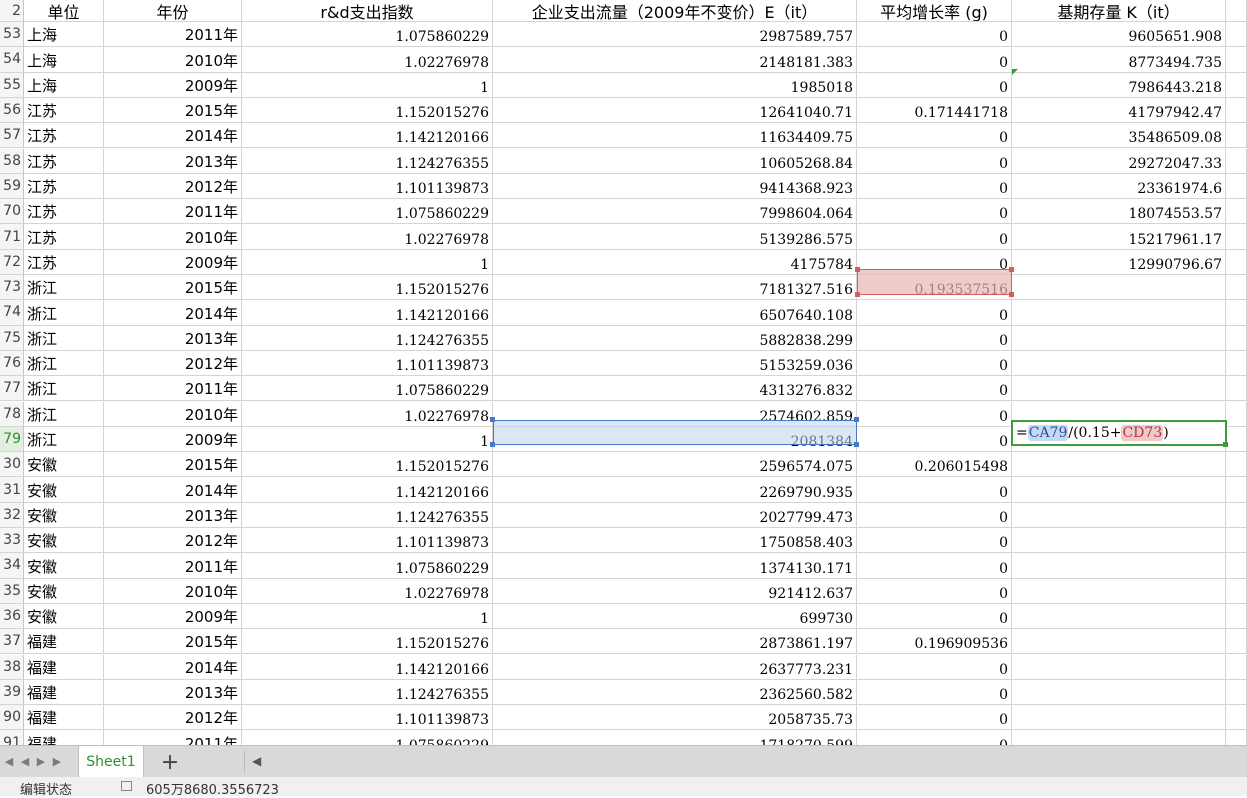 This screenshot has height=798, width=1247. I want to click on cell-flow: 5139286.575, so click(675, 237).